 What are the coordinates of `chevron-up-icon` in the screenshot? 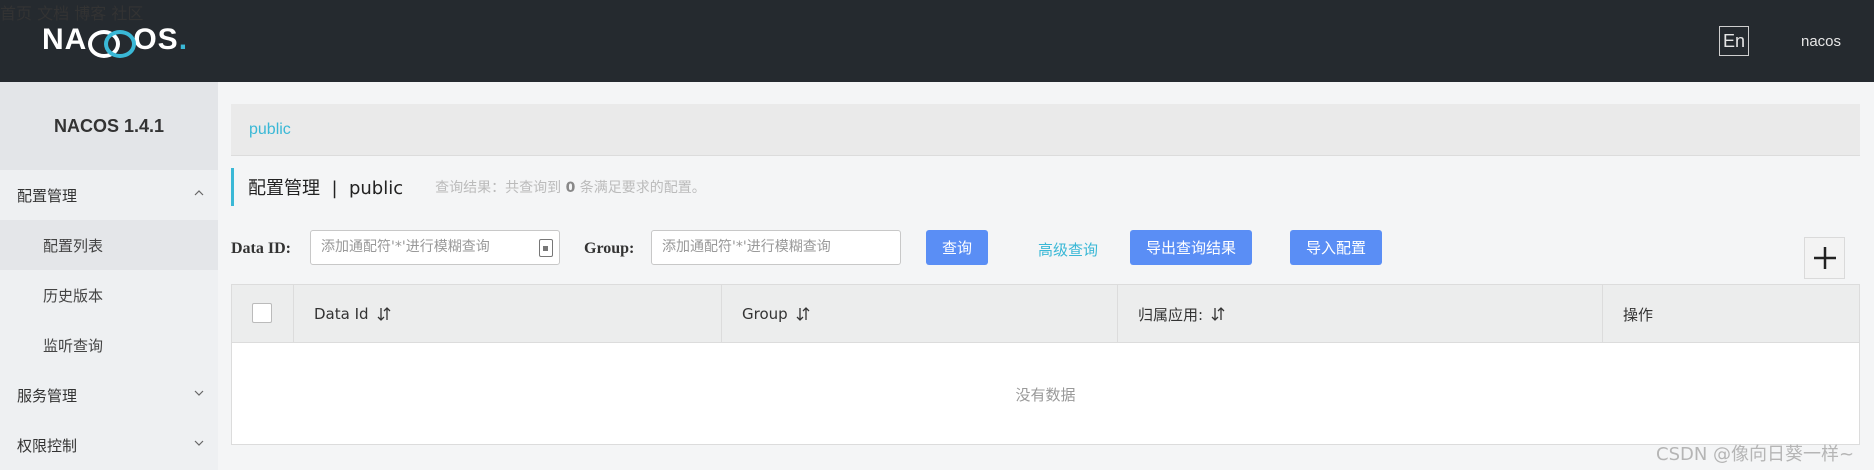 It's located at (199, 193).